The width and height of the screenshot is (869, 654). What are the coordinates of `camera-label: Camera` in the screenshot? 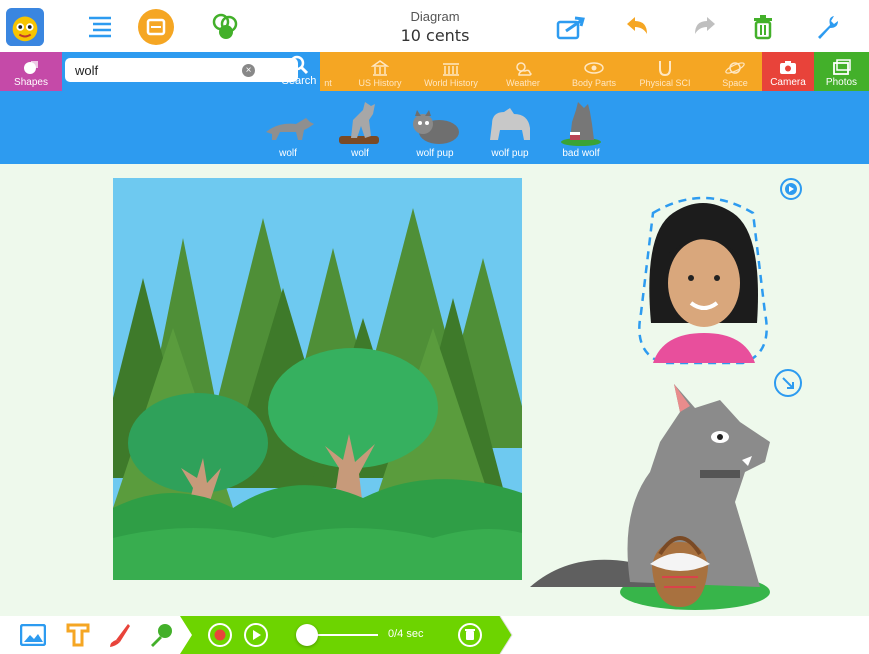 It's located at (788, 82).